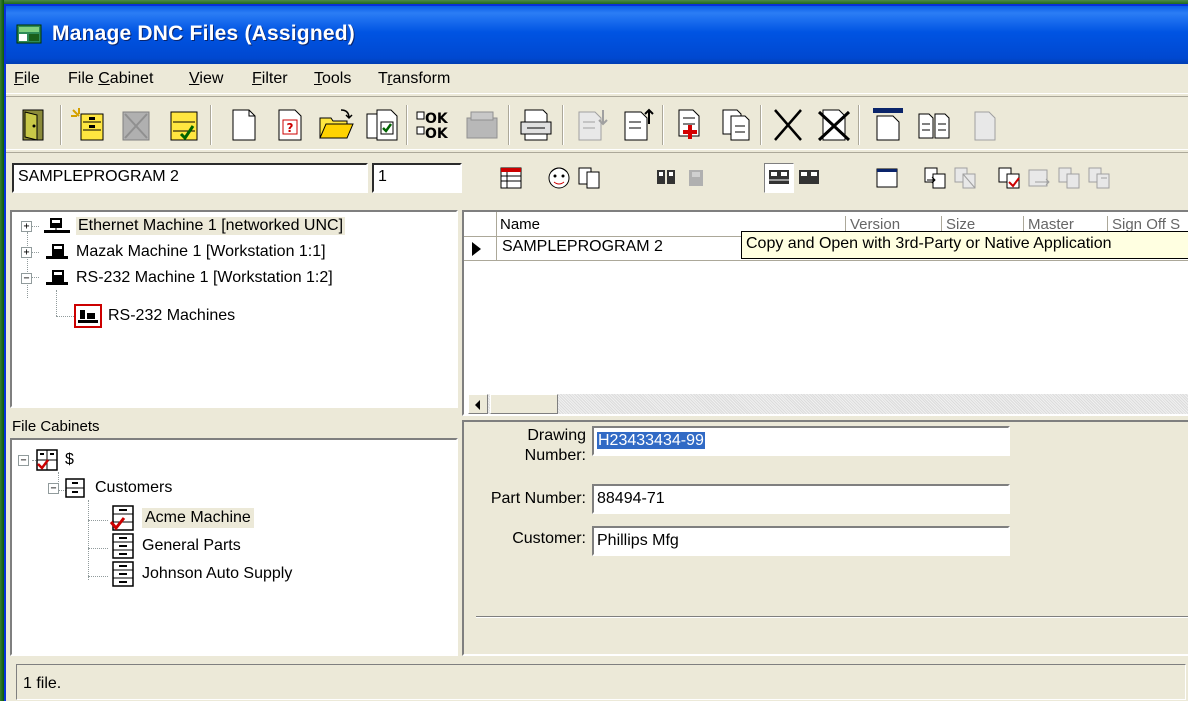  I want to click on cabinet-item-johnson: Johnson Auto Supply, so click(200, 574).